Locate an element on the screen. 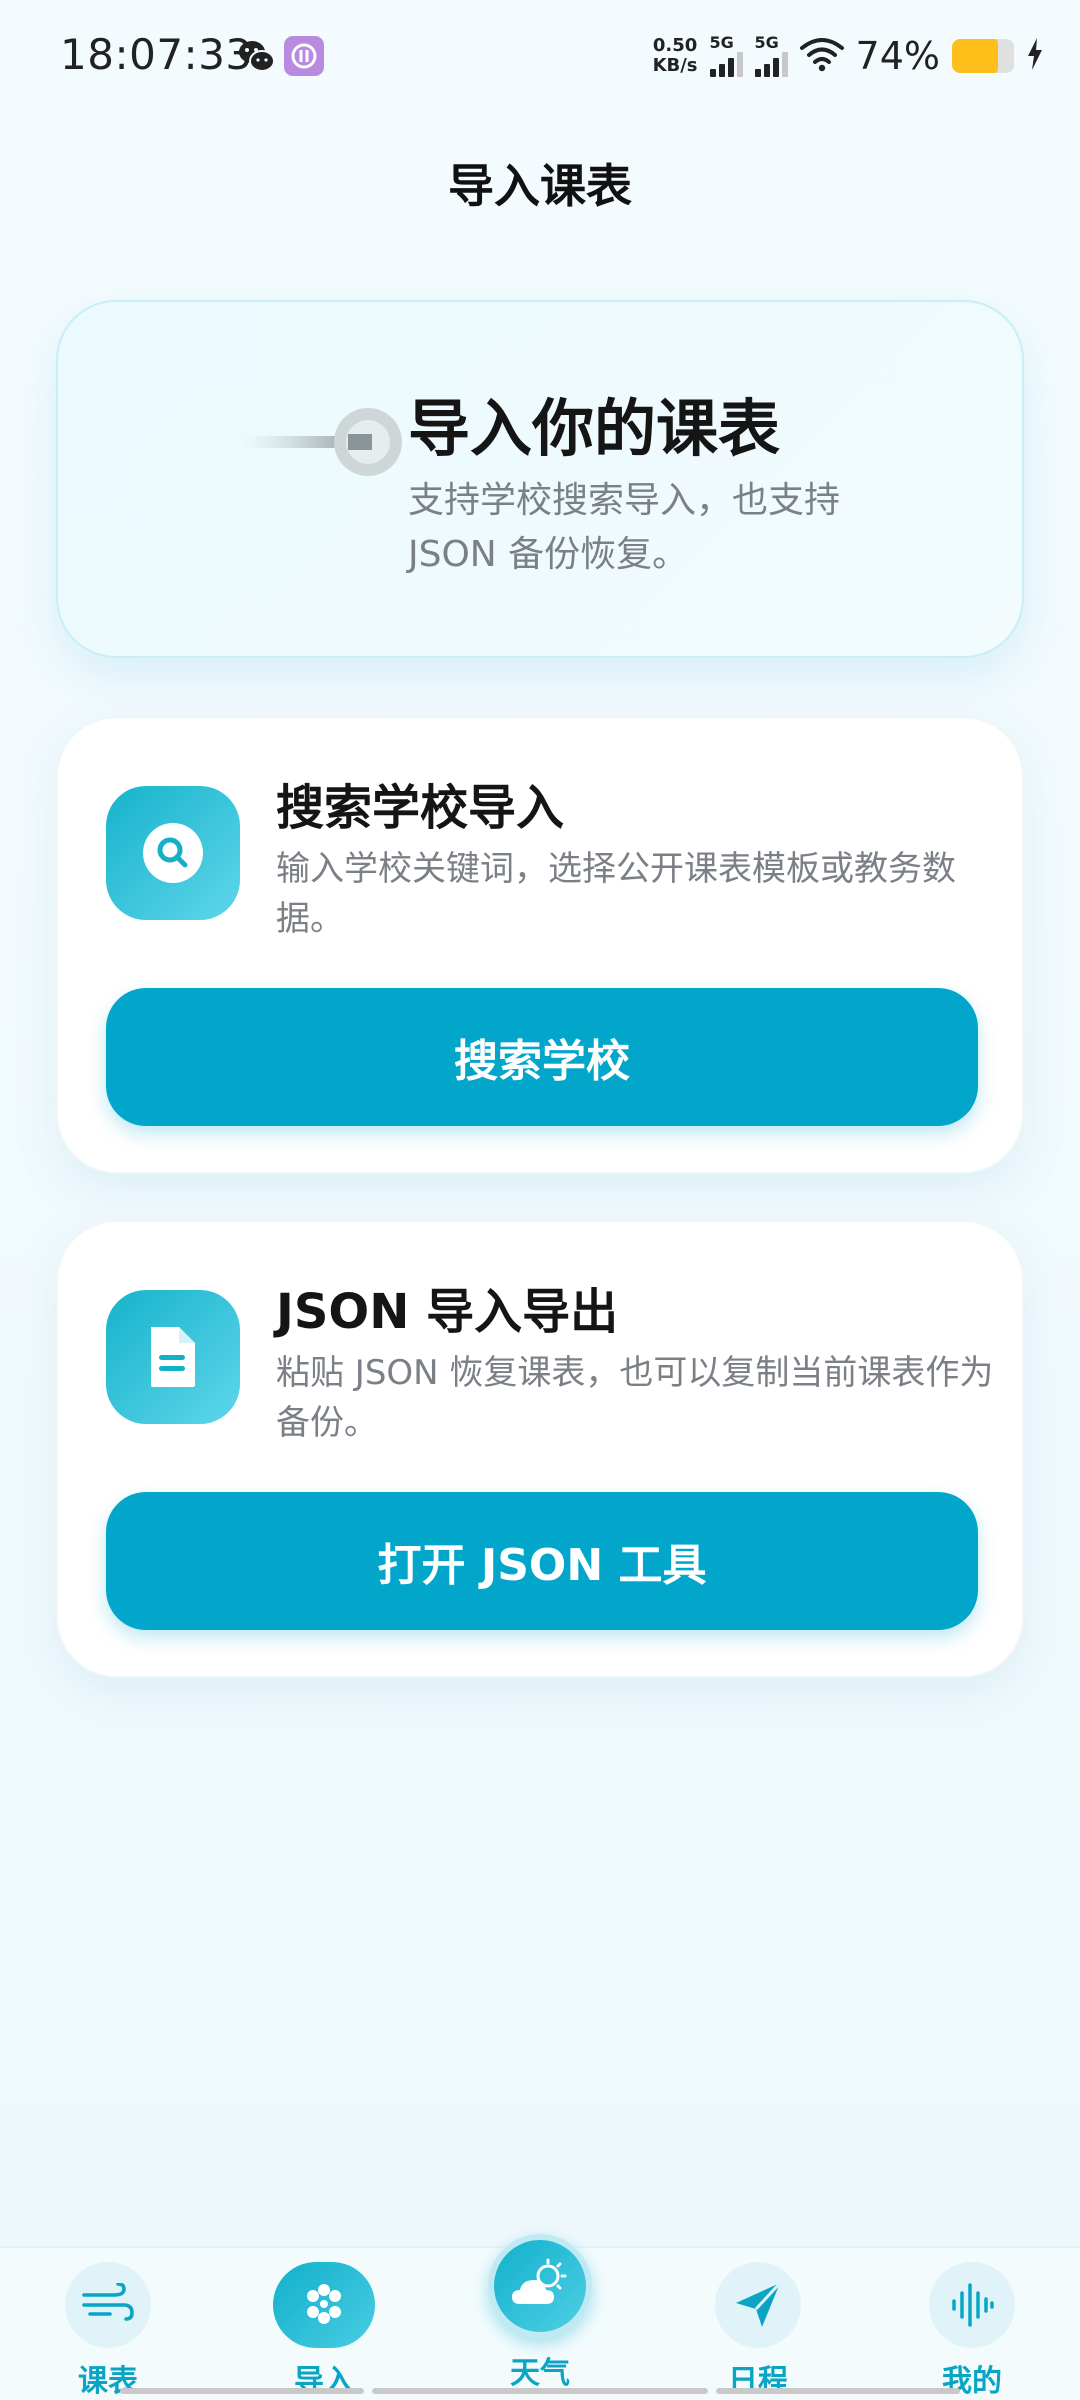  nav-item-import: 导入 is located at coordinates (324, 2331).